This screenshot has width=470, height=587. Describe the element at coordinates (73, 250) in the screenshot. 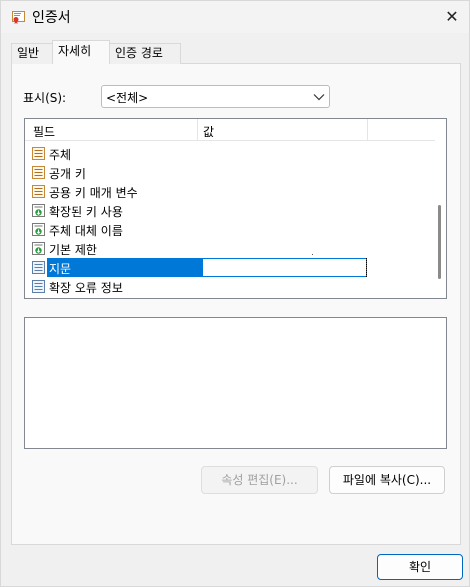

I see `list-item-label: 기본 제한` at that location.